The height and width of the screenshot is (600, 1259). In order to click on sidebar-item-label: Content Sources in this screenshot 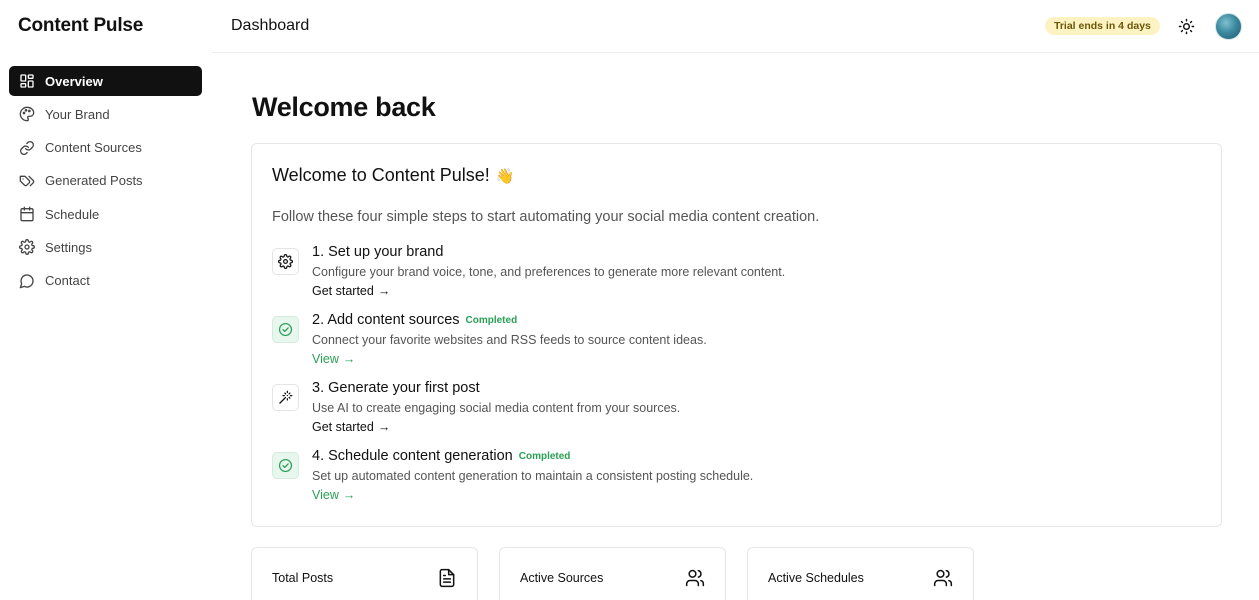, I will do `click(93, 148)`.